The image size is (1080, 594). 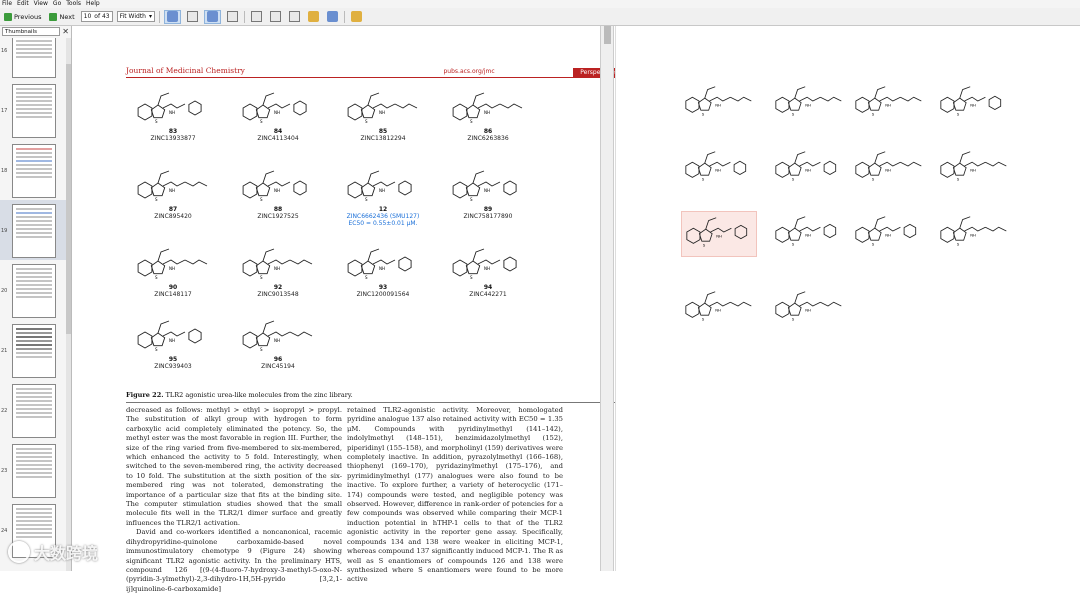 I want to click on compound-89: NH S 89 ZINC758177890, so click(x=488, y=193).